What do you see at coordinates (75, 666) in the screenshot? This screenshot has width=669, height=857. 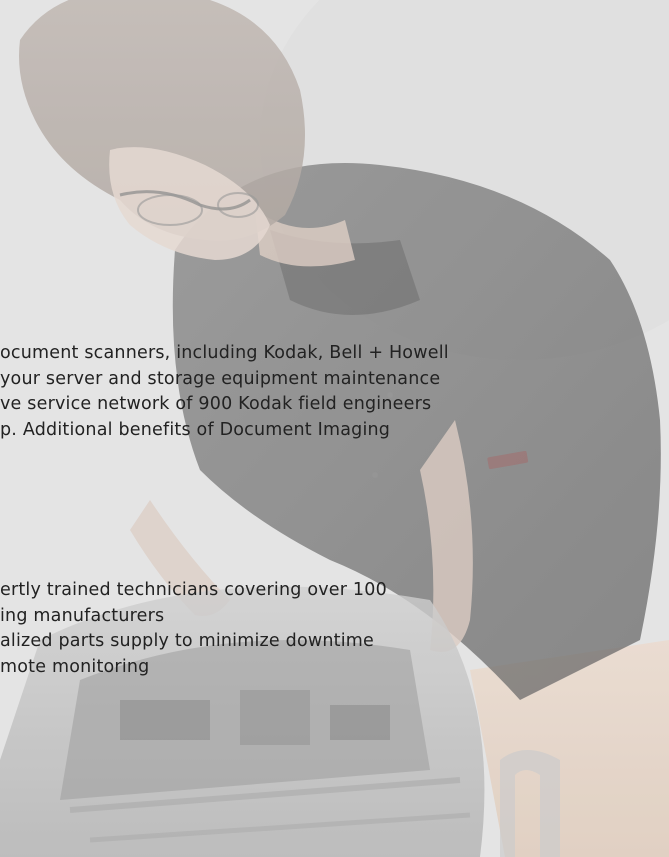 I see `list-item: mote monitoring` at bounding box center [75, 666].